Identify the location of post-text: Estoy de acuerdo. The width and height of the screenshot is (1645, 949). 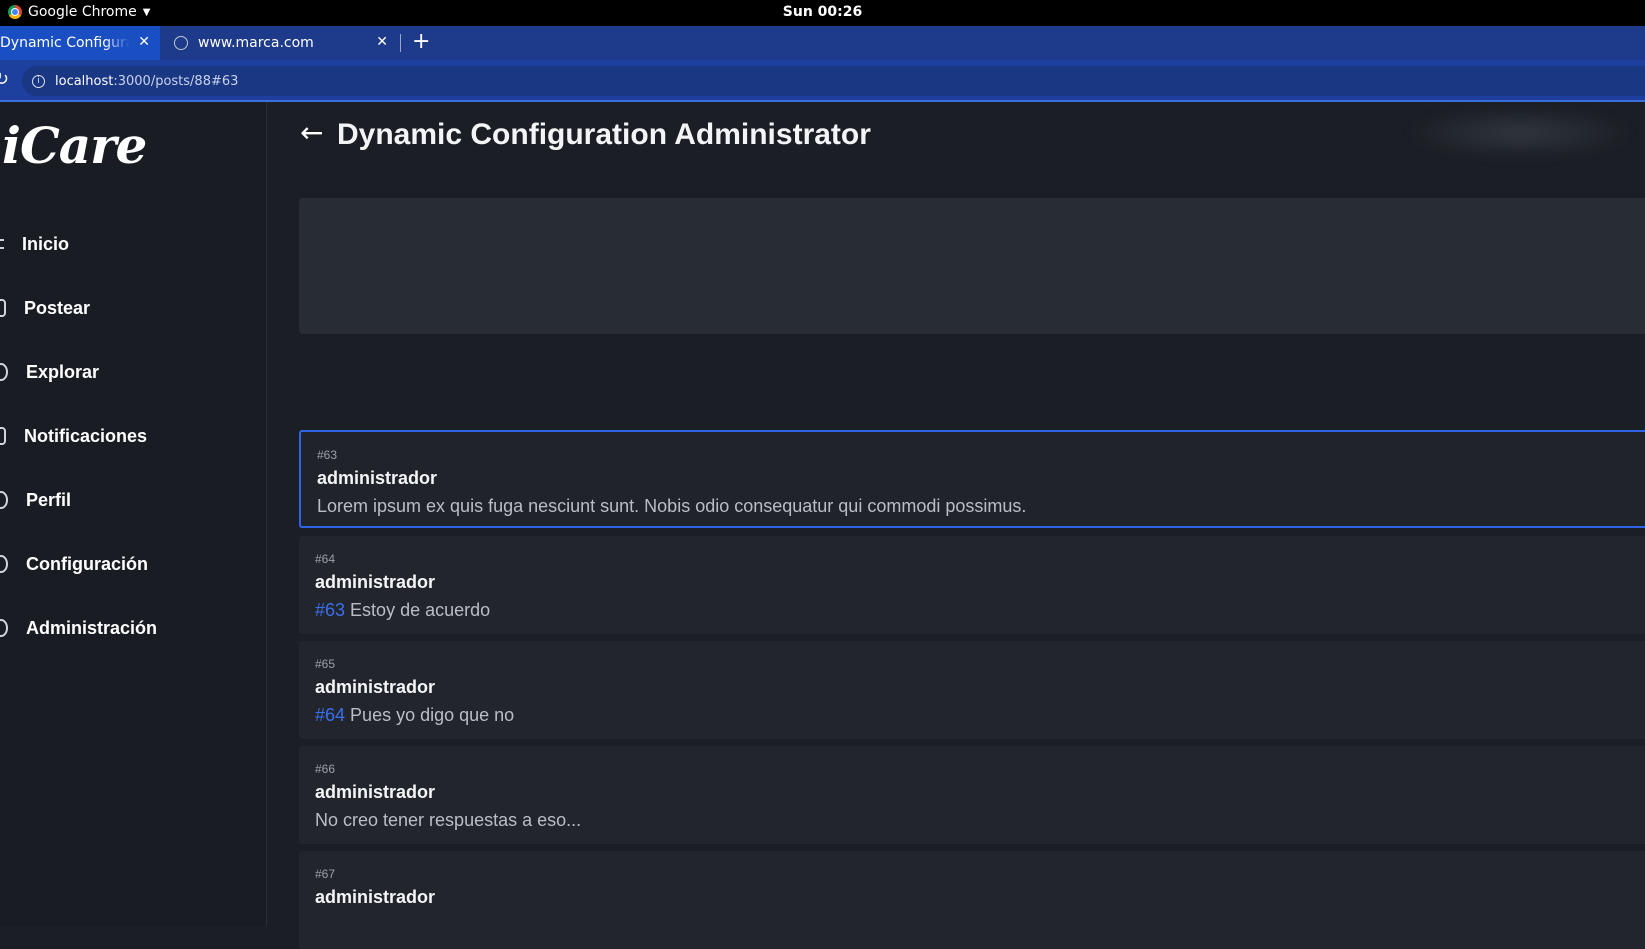
(418, 610).